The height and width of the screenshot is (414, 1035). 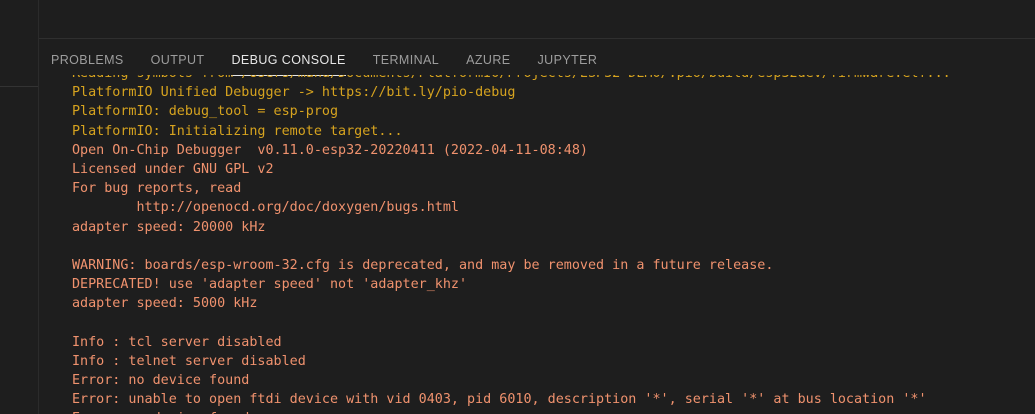 I want to click on tab-output: OUTPUT, so click(x=178, y=57).